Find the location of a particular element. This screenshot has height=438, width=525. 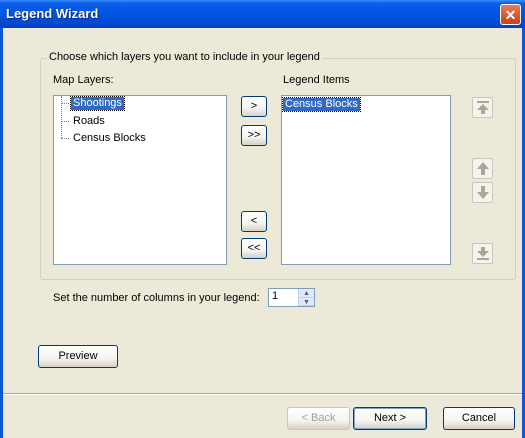

layer-item-roads: Roads is located at coordinates (89, 121).